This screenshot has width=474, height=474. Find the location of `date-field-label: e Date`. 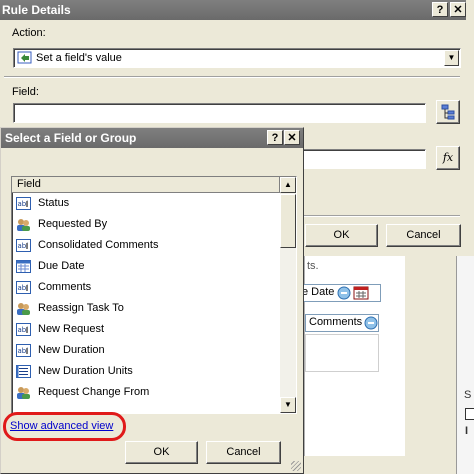

date-field-label: e Date is located at coordinates (318, 292).